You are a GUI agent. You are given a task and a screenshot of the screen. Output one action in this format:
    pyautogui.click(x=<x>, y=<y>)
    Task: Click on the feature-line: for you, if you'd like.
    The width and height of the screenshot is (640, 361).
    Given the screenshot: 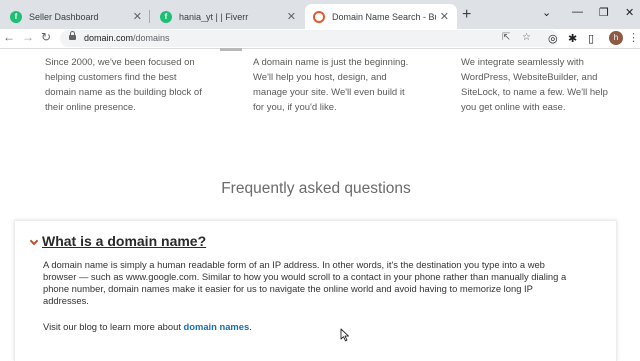 What is the action you would take?
    pyautogui.click(x=295, y=107)
    